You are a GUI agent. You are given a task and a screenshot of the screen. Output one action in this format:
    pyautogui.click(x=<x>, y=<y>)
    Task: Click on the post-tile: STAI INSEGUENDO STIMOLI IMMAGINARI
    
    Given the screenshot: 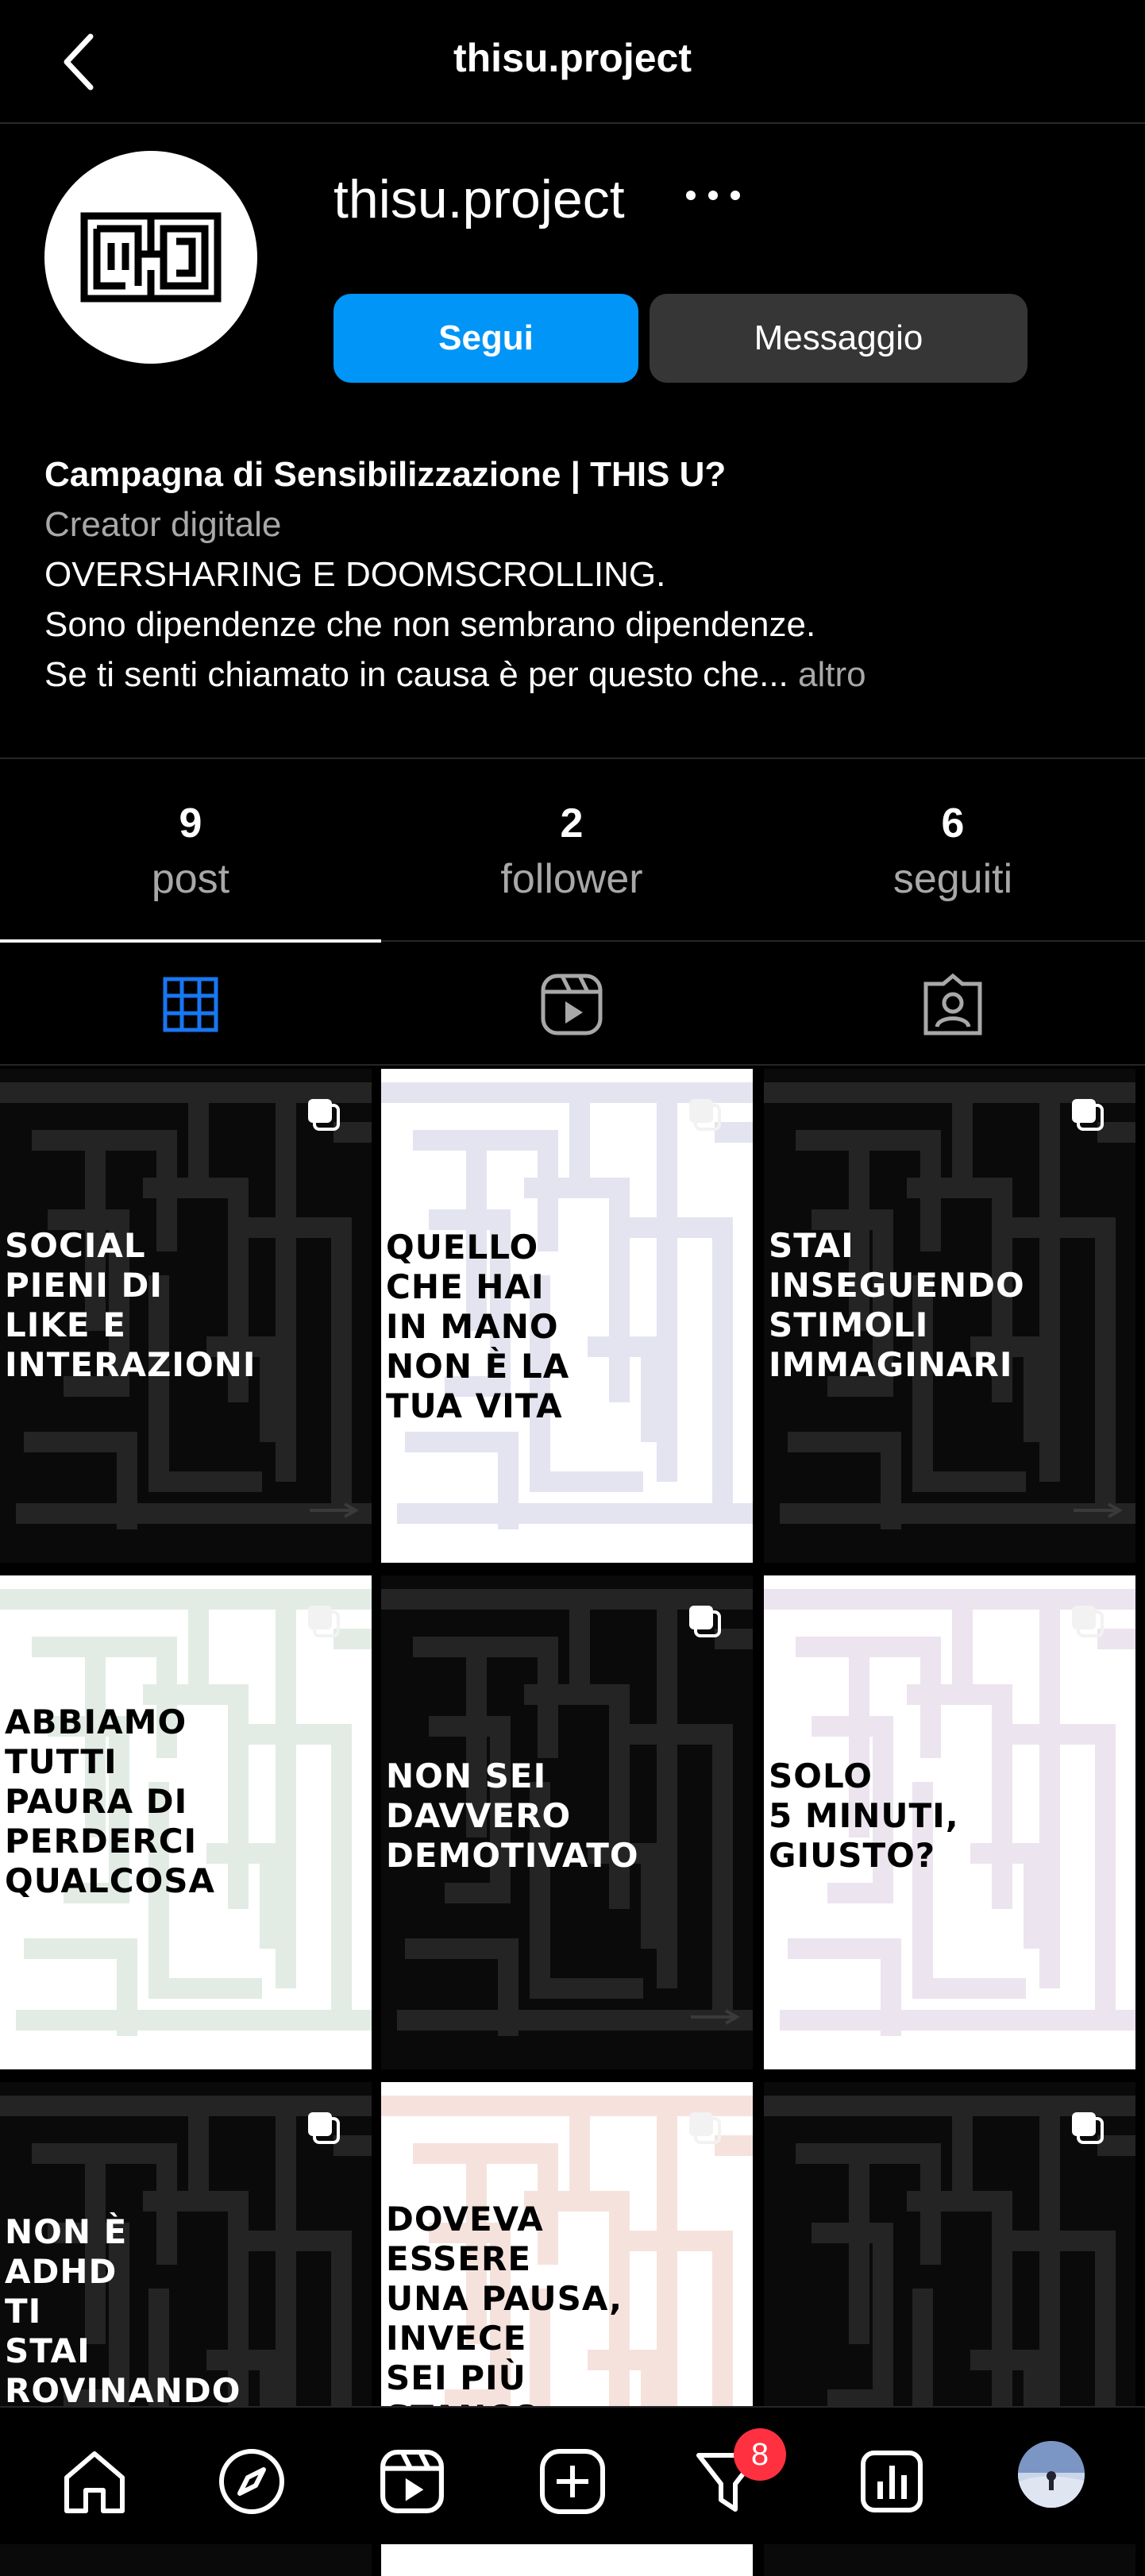 What is the action you would take?
    pyautogui.click(x=949, y=1316)
    